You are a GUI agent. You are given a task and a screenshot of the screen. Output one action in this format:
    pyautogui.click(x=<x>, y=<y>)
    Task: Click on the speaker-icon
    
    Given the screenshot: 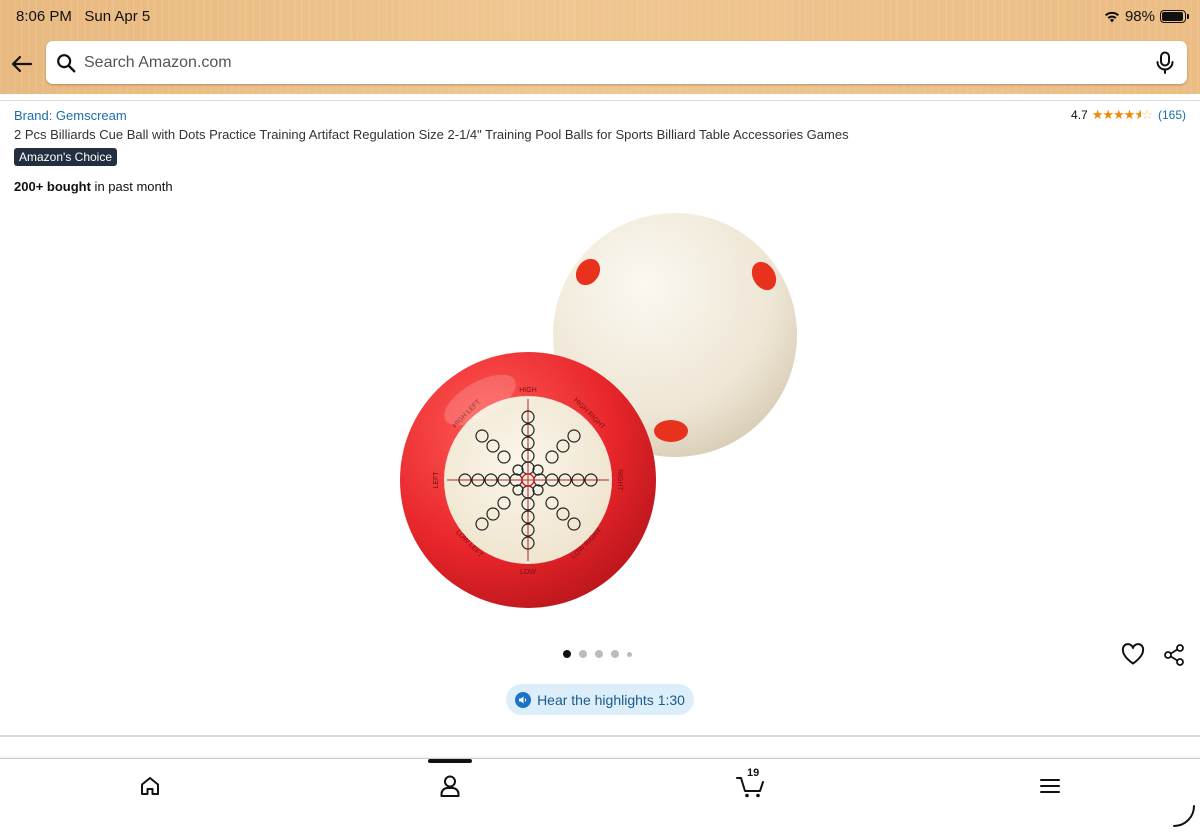 What is the action you would take?
    pyautogui.click(x=523, y=699)
    